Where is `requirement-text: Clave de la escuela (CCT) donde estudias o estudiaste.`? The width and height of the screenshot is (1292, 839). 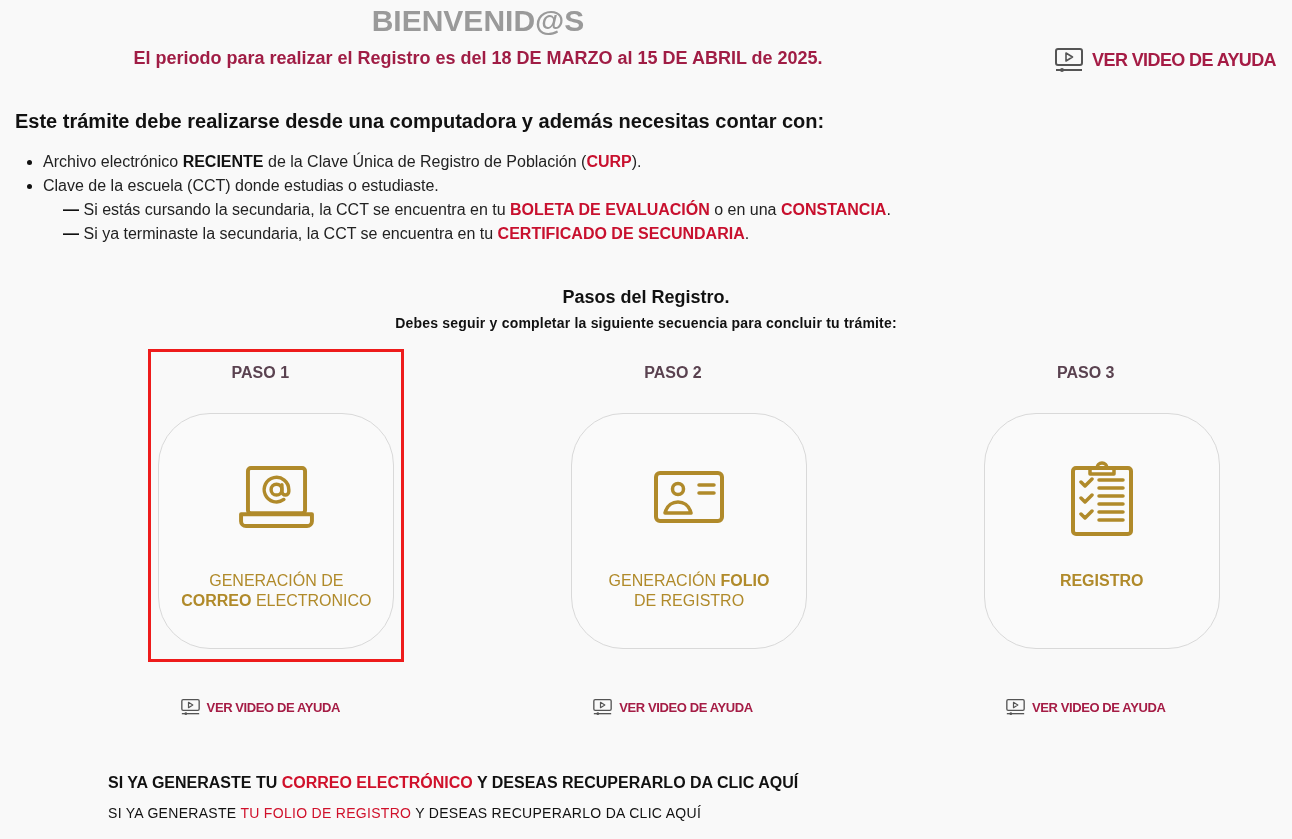 requirement-text: Clave de la escuela (CCT) donde estudias o estudiaste. is located at coordinates (241, 186).